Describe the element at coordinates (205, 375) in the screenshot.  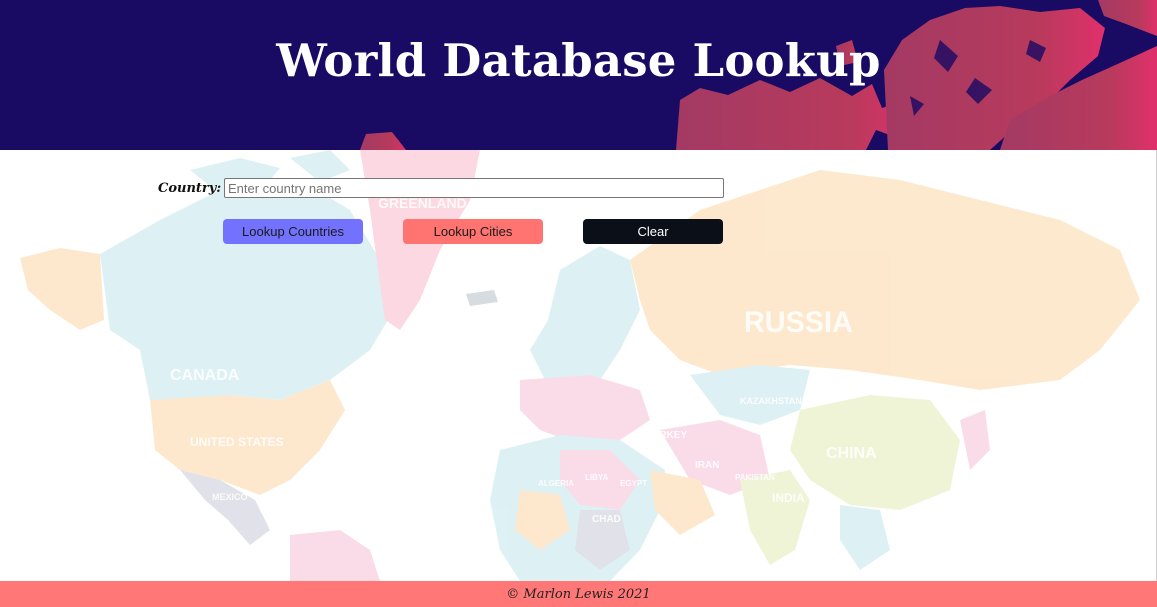
I see `map-label-canada: CANADA` at that location.